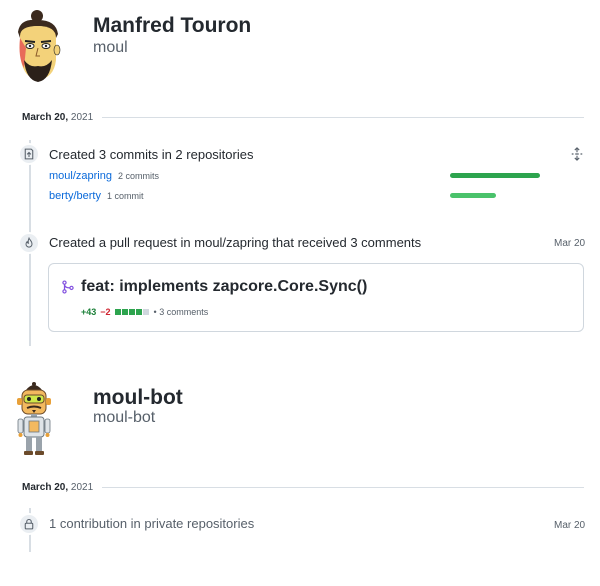 This screenshot has height=586, width=600. What do you see at coordinates (152, 523) in the screenshot?
I see `activity-title: 1 contribution in private repositories` at bounding box center [152, 523].